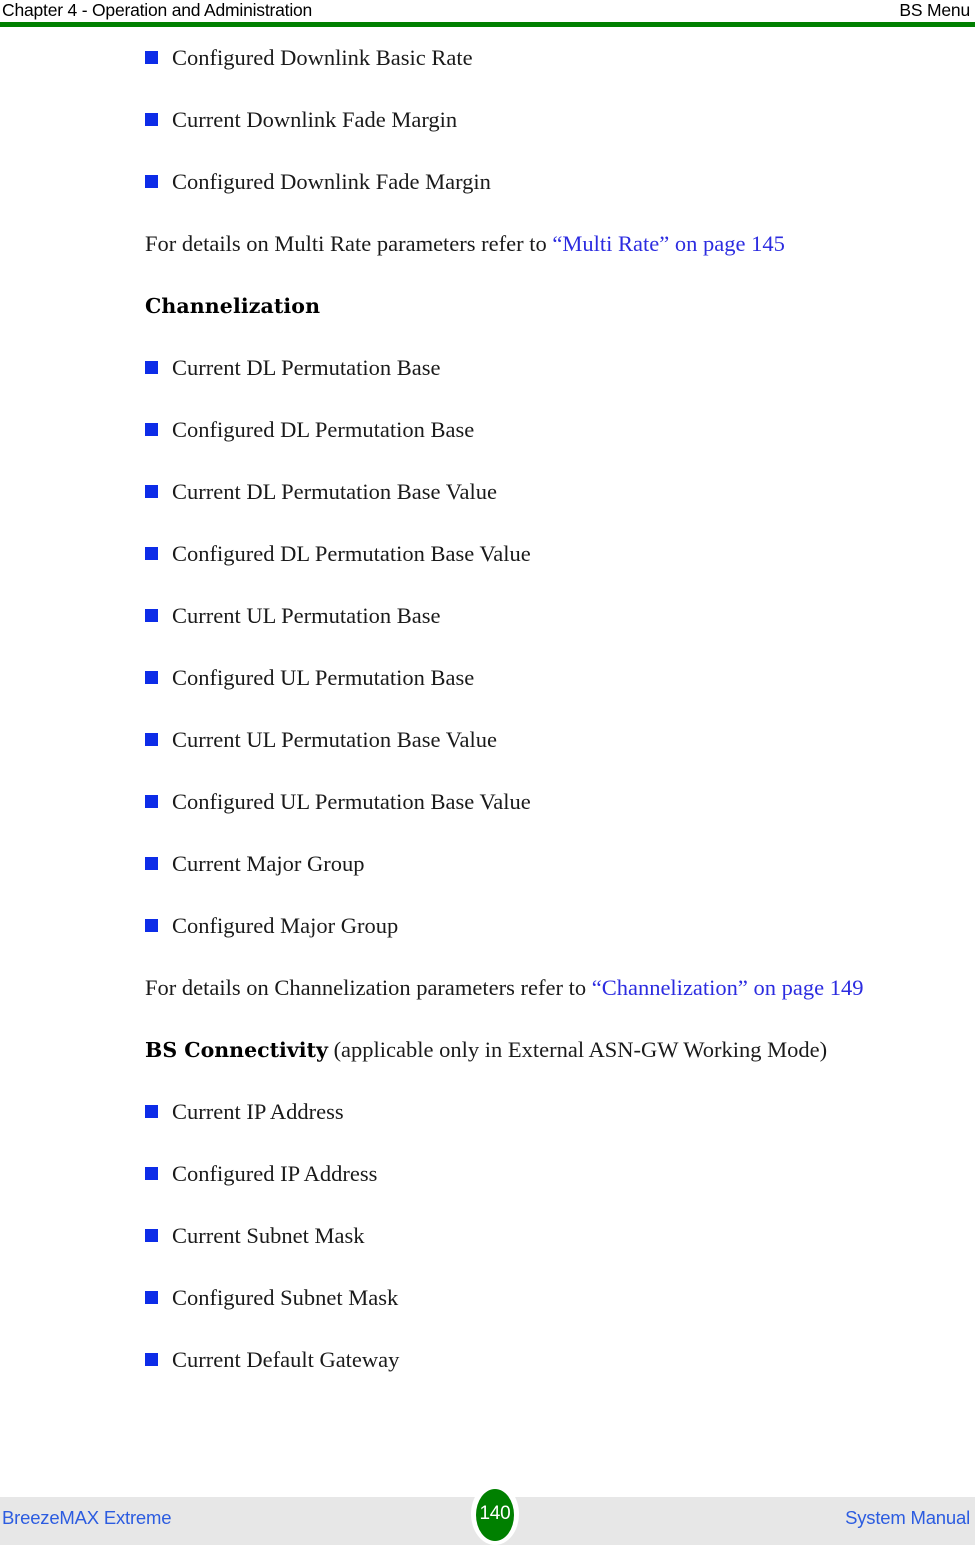 The image size is (975, 1545). I want to click on bullet-item-label: Current UL Permutation Base Value, so click(334, 739).